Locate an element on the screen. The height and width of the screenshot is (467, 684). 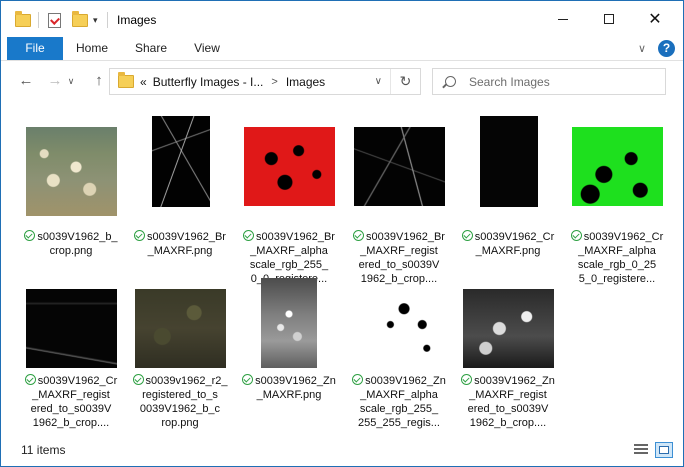
minimize-icon is located at coordinates (563, 19).